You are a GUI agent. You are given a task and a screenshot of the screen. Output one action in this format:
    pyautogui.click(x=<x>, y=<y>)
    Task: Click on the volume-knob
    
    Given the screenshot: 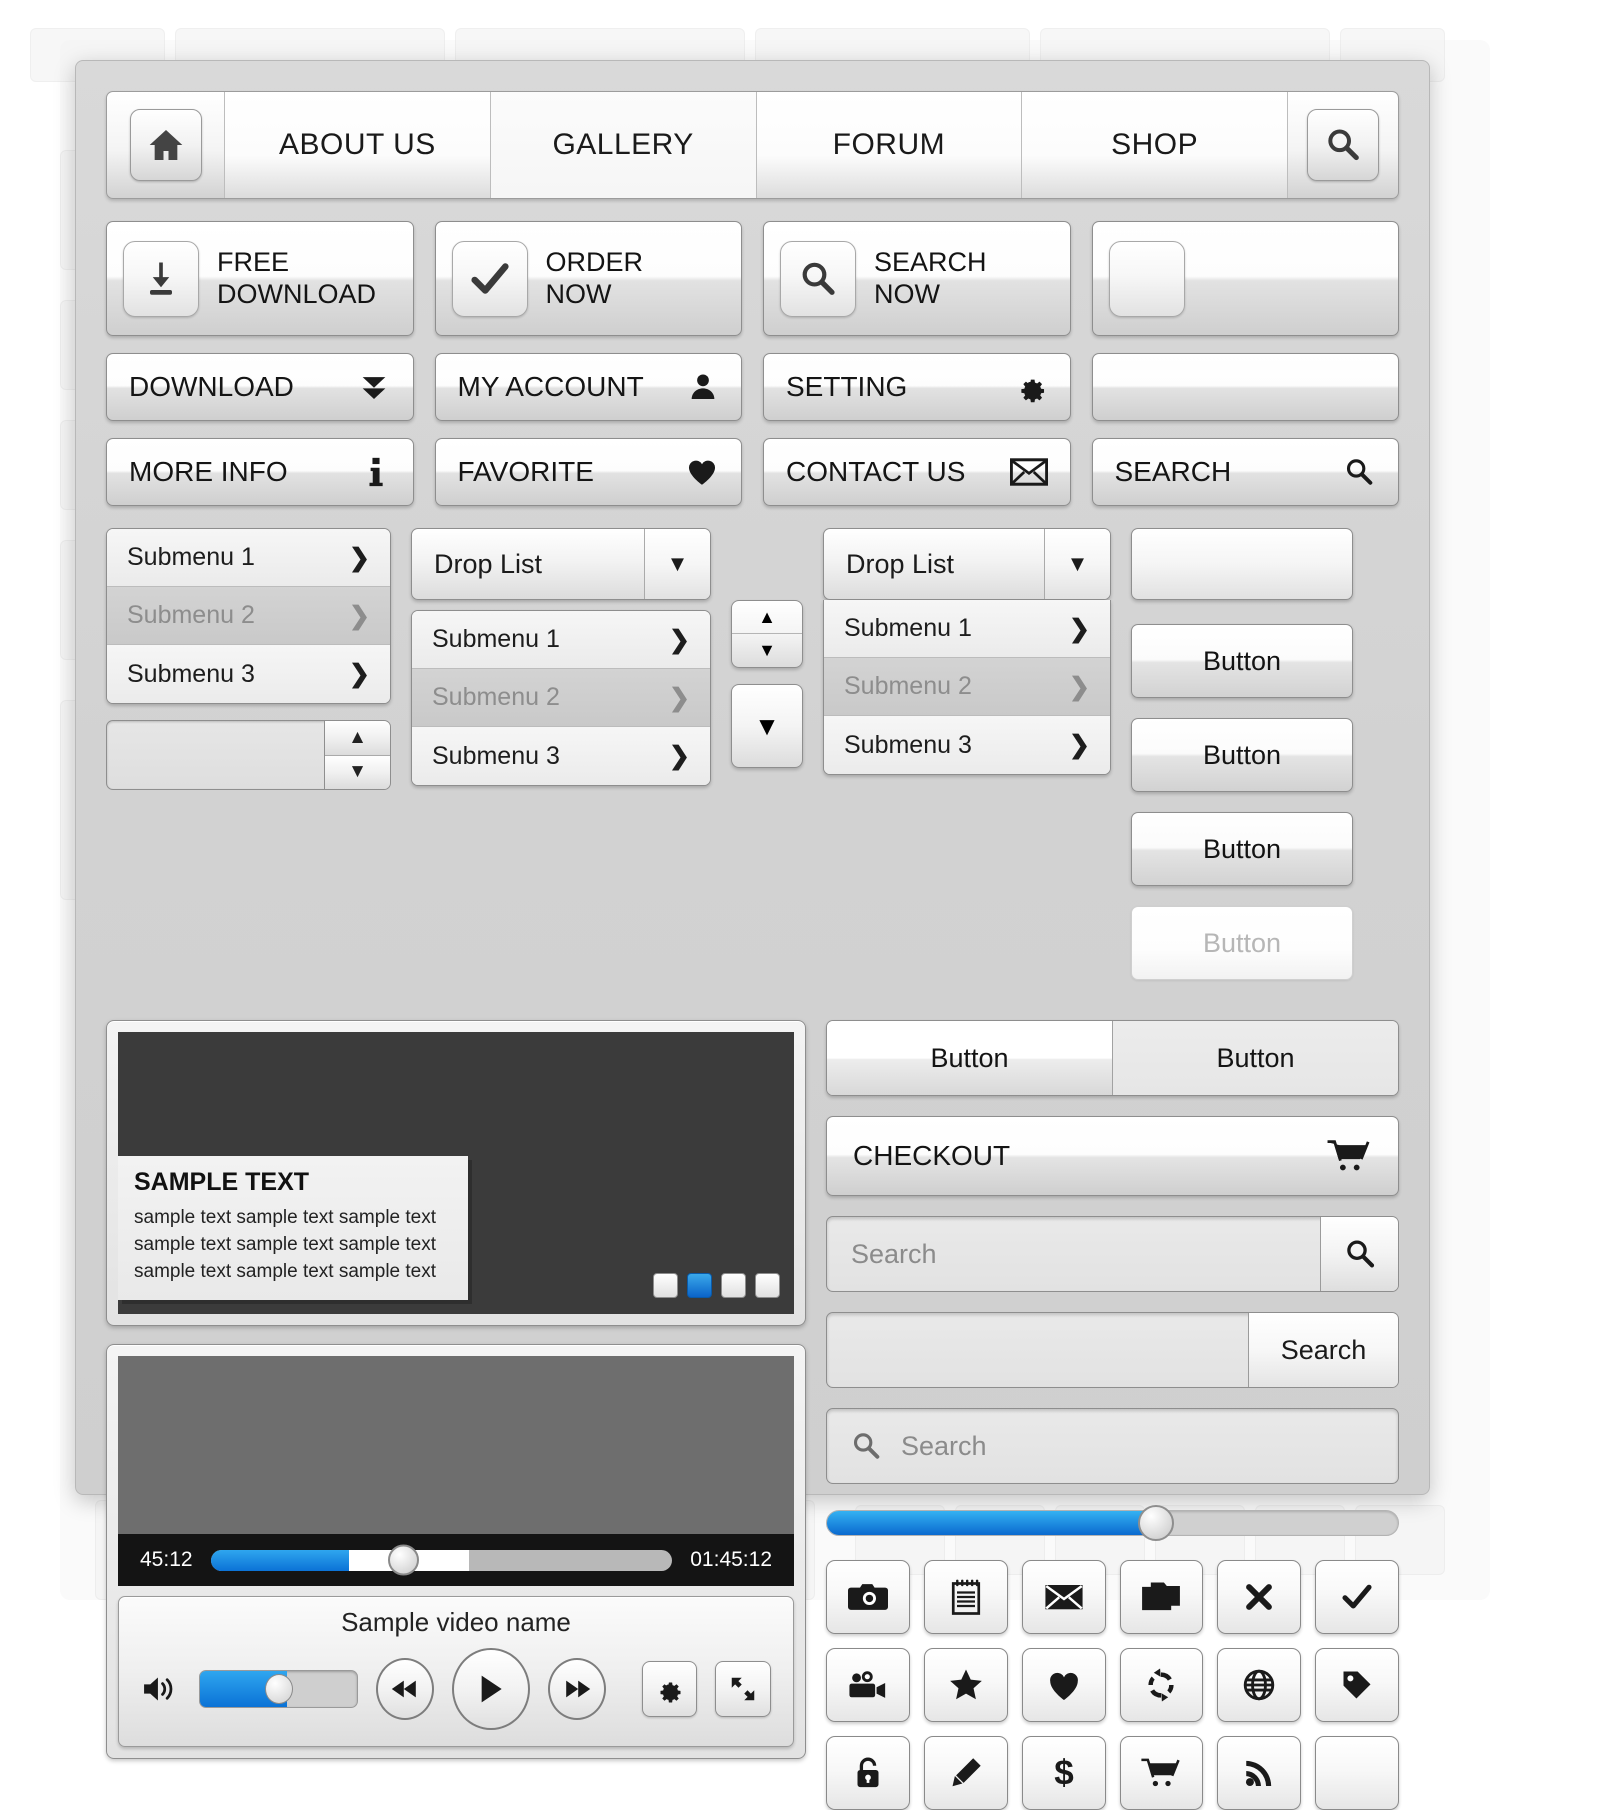 What is the action you would take?
    pyautogui.click(x=278, y=1689)
    